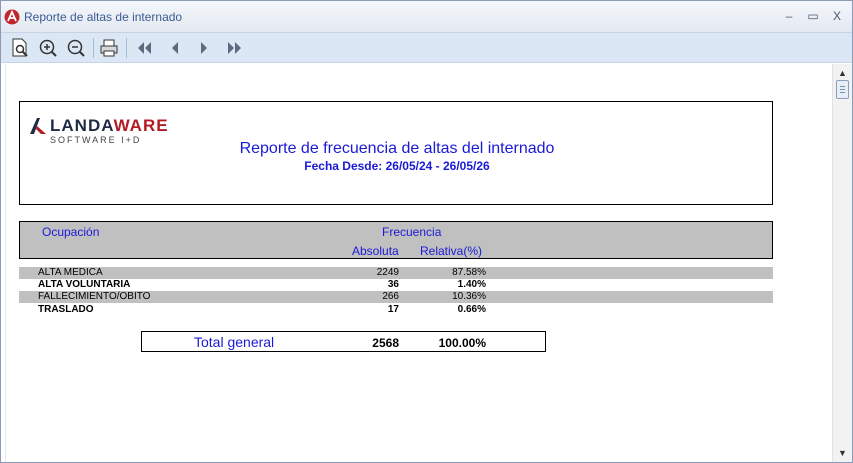 This screenshot has height=463, width=853. I want to click on row-relativa: 10.36%, so click(469, 296).